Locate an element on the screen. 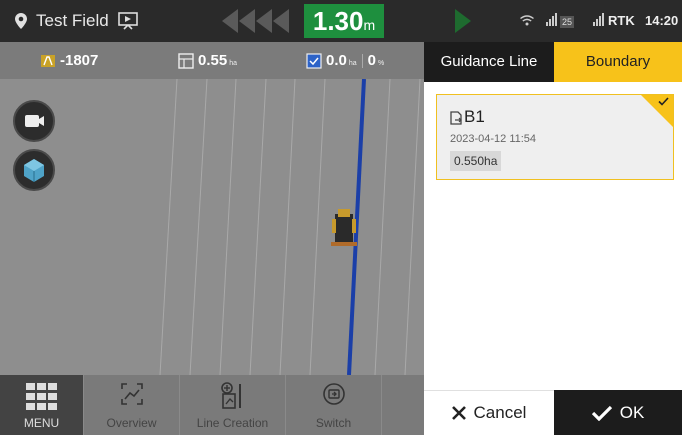  worked-area-info: 0.0 ha 0 % is located at coordinates (345, 60).